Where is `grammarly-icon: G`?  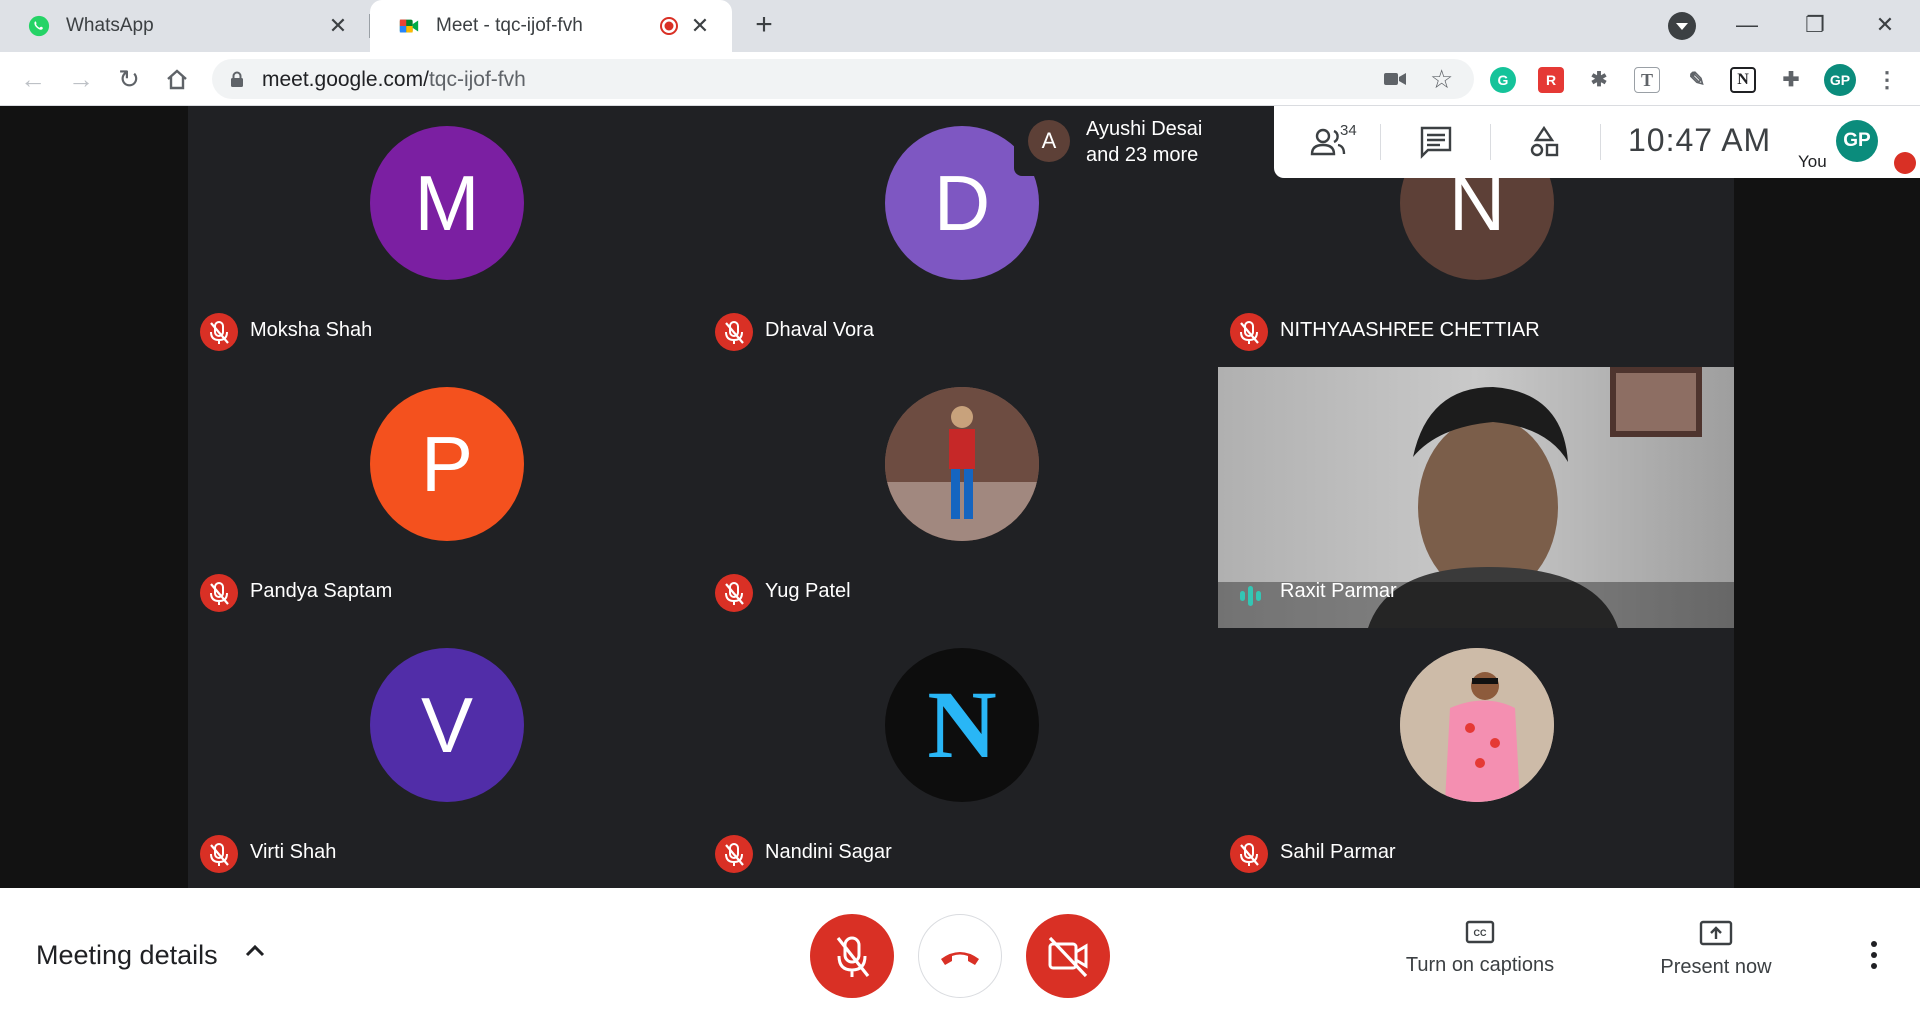
grammarly-icon: G is located at coordinates (1503, 80).